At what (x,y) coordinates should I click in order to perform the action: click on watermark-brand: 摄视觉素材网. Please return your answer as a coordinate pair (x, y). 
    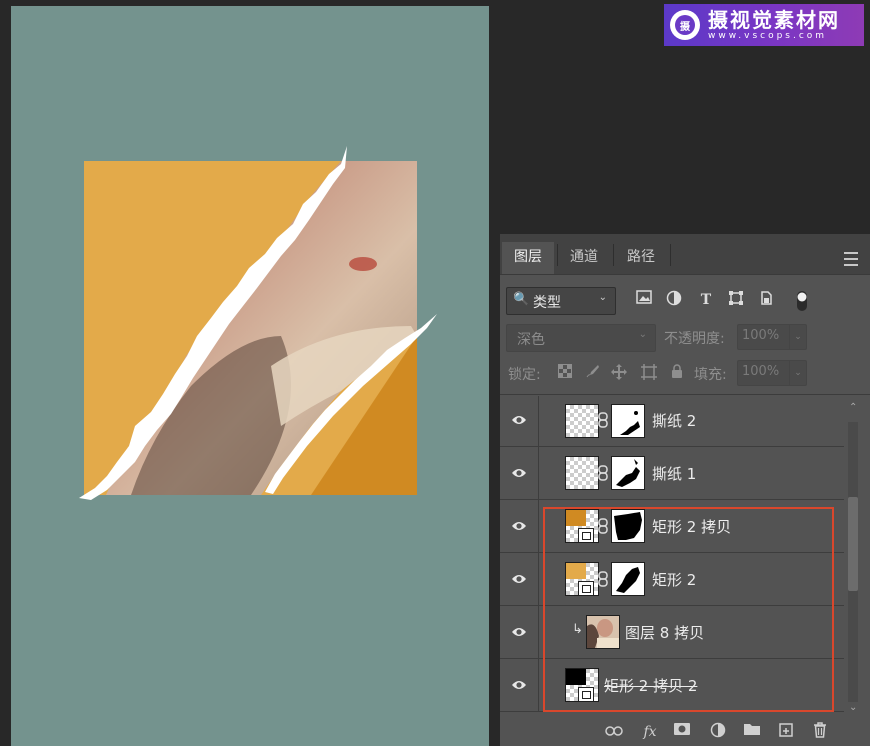
    Looking at the image, I should click on (774, 19).